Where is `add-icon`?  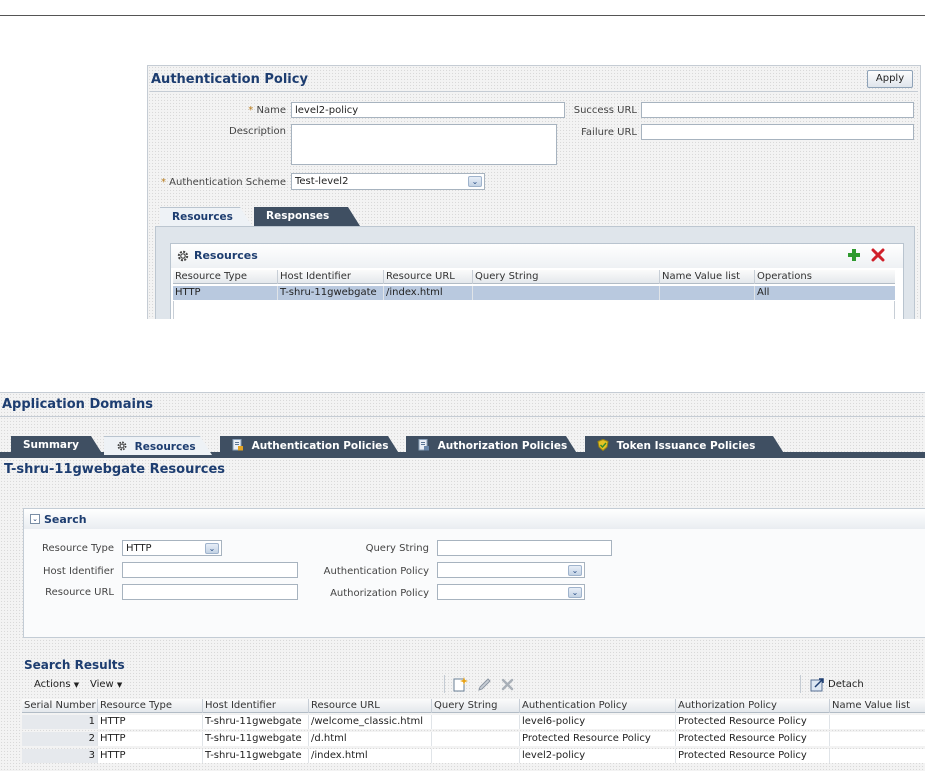
add-icon is located at coordinates (854, 255).